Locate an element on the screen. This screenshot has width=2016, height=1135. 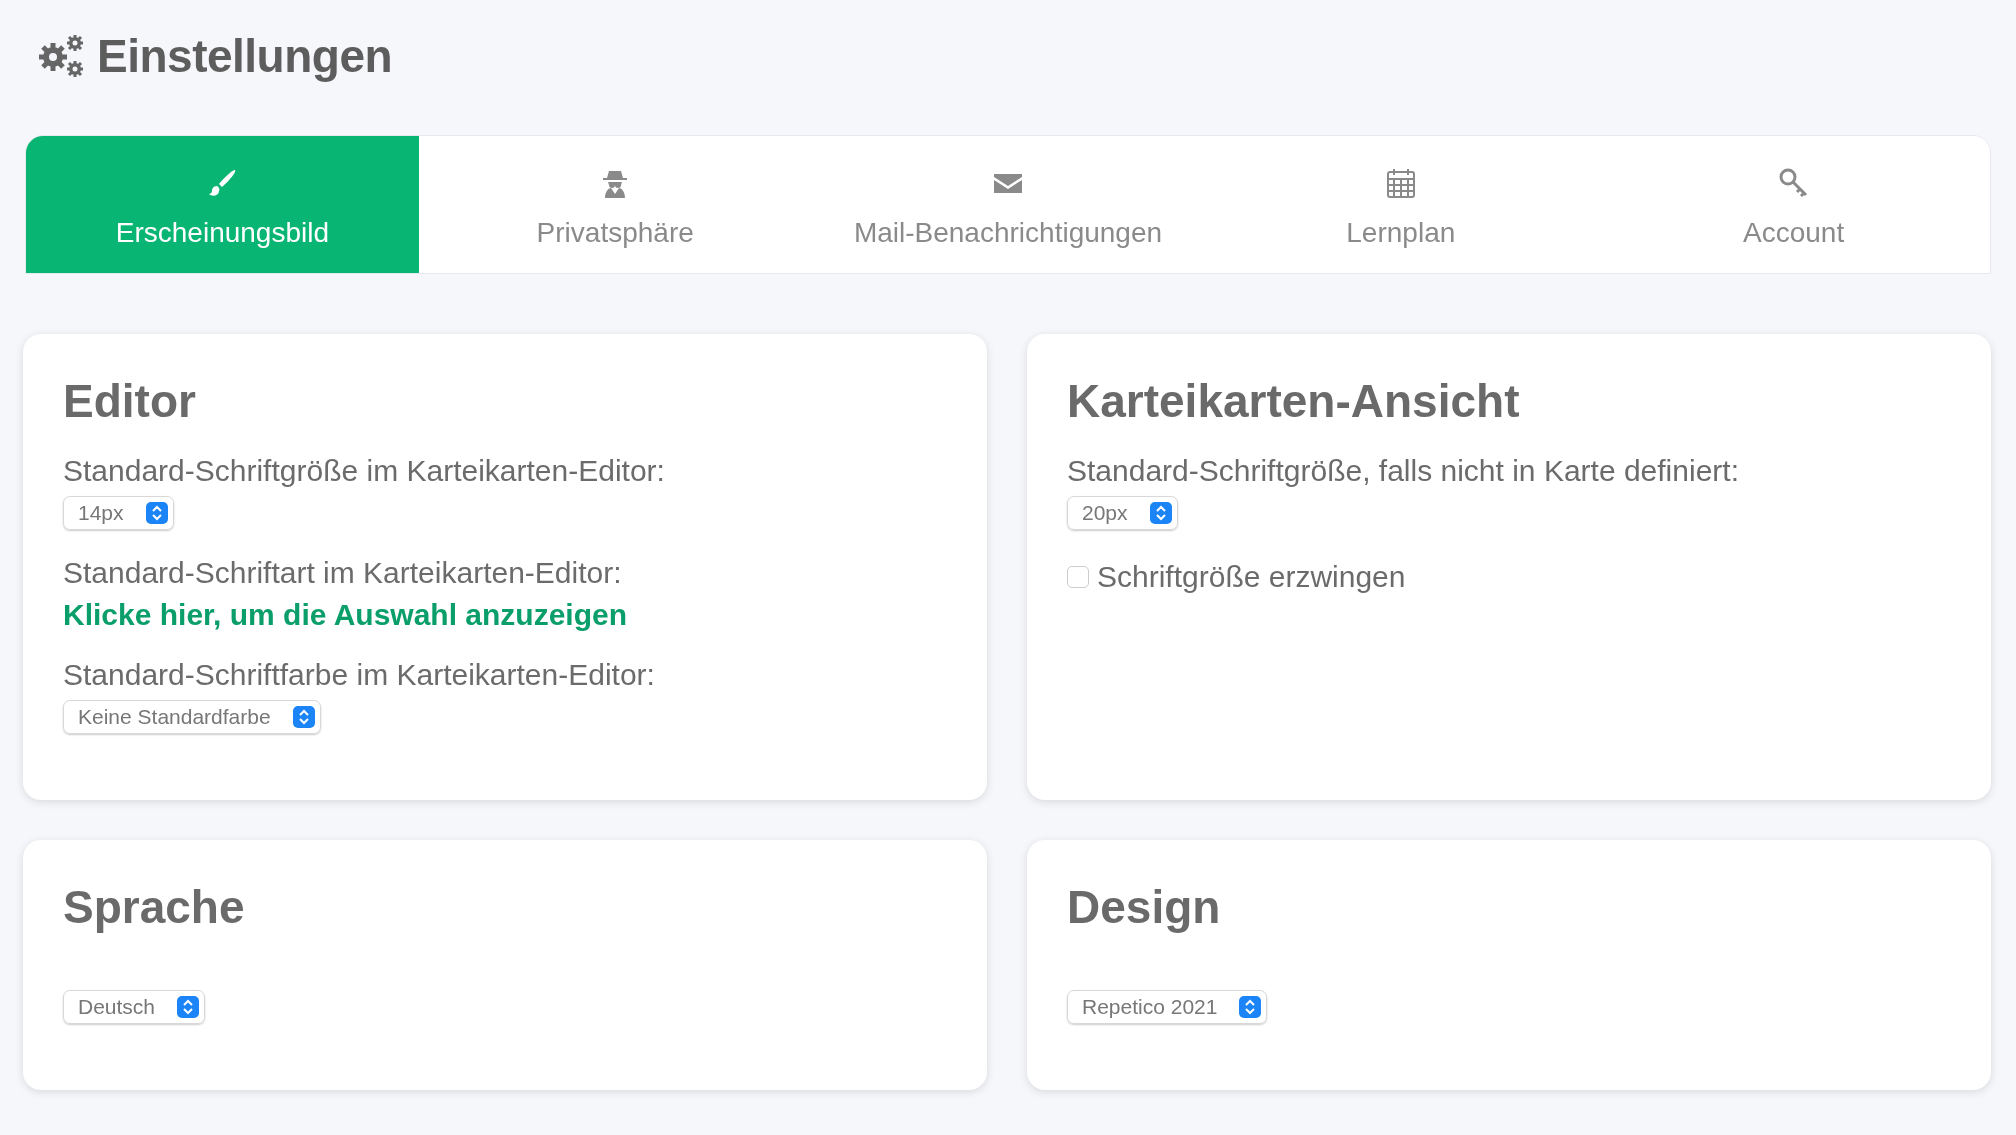
font-choice-link: Klicke hier, um die Auswahl anzuzeigen is located at coordinates (345, 615).